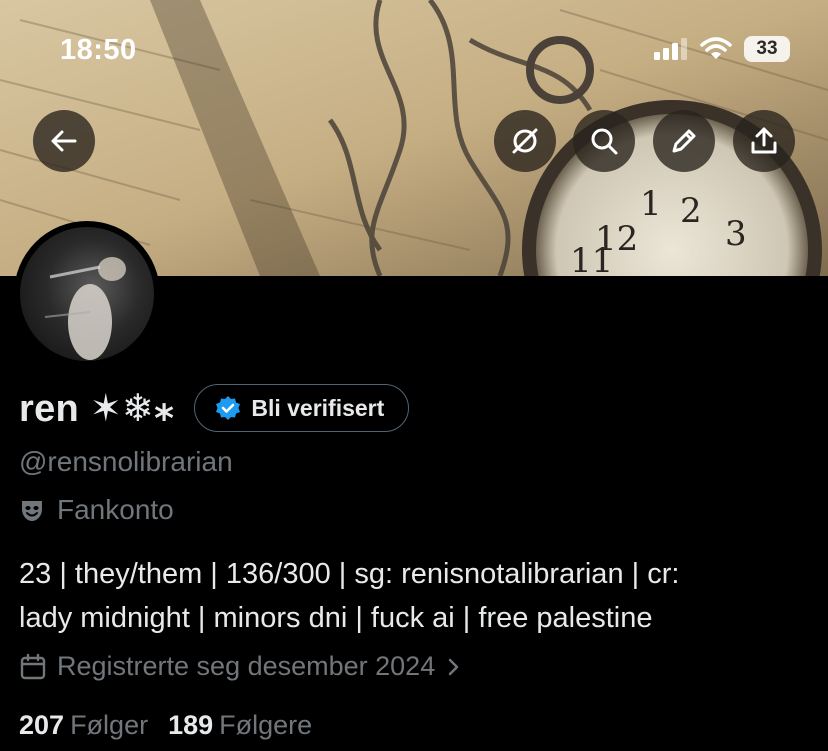 This screenshot has width=828, height=751. I want to click on search-button, so click(604, 141).